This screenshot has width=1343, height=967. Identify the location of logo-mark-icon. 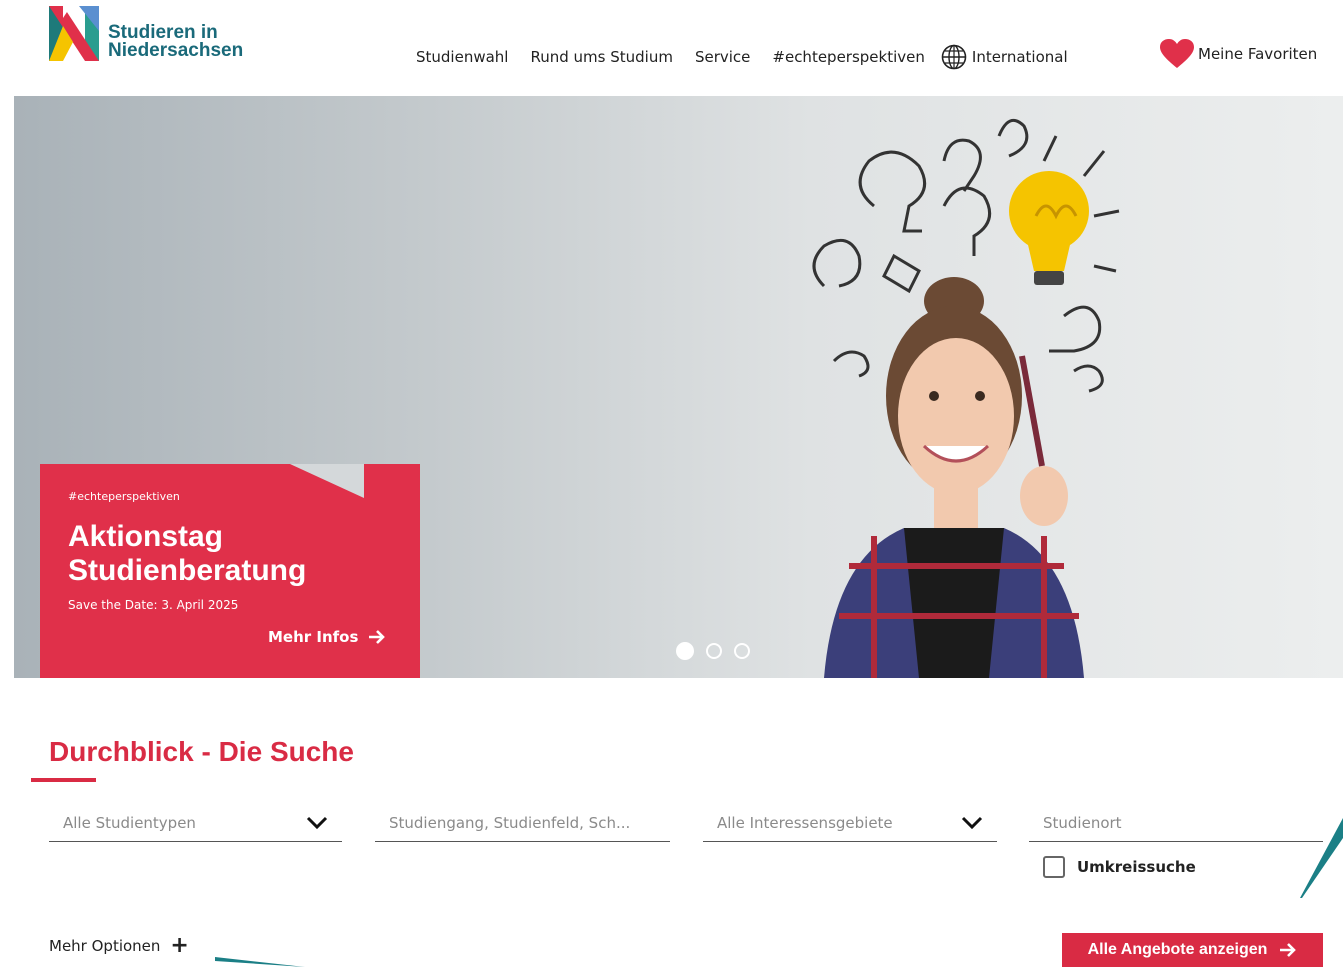
(74, 33).